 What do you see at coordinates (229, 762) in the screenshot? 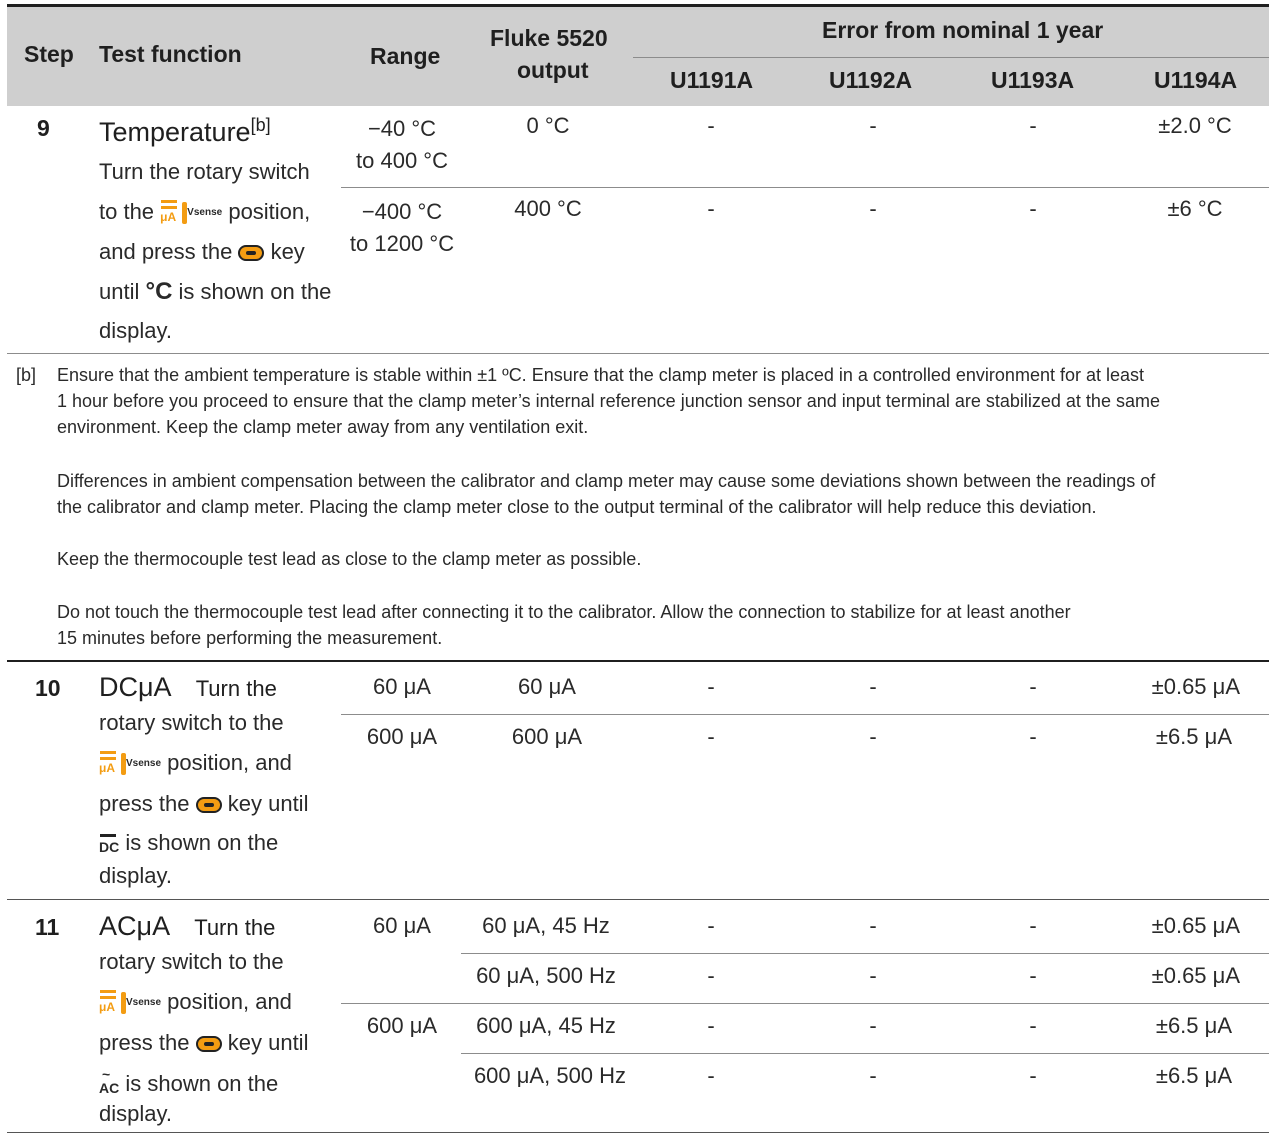
I see `step-10-line3-text: position, and` at bounding box center [229, 762].